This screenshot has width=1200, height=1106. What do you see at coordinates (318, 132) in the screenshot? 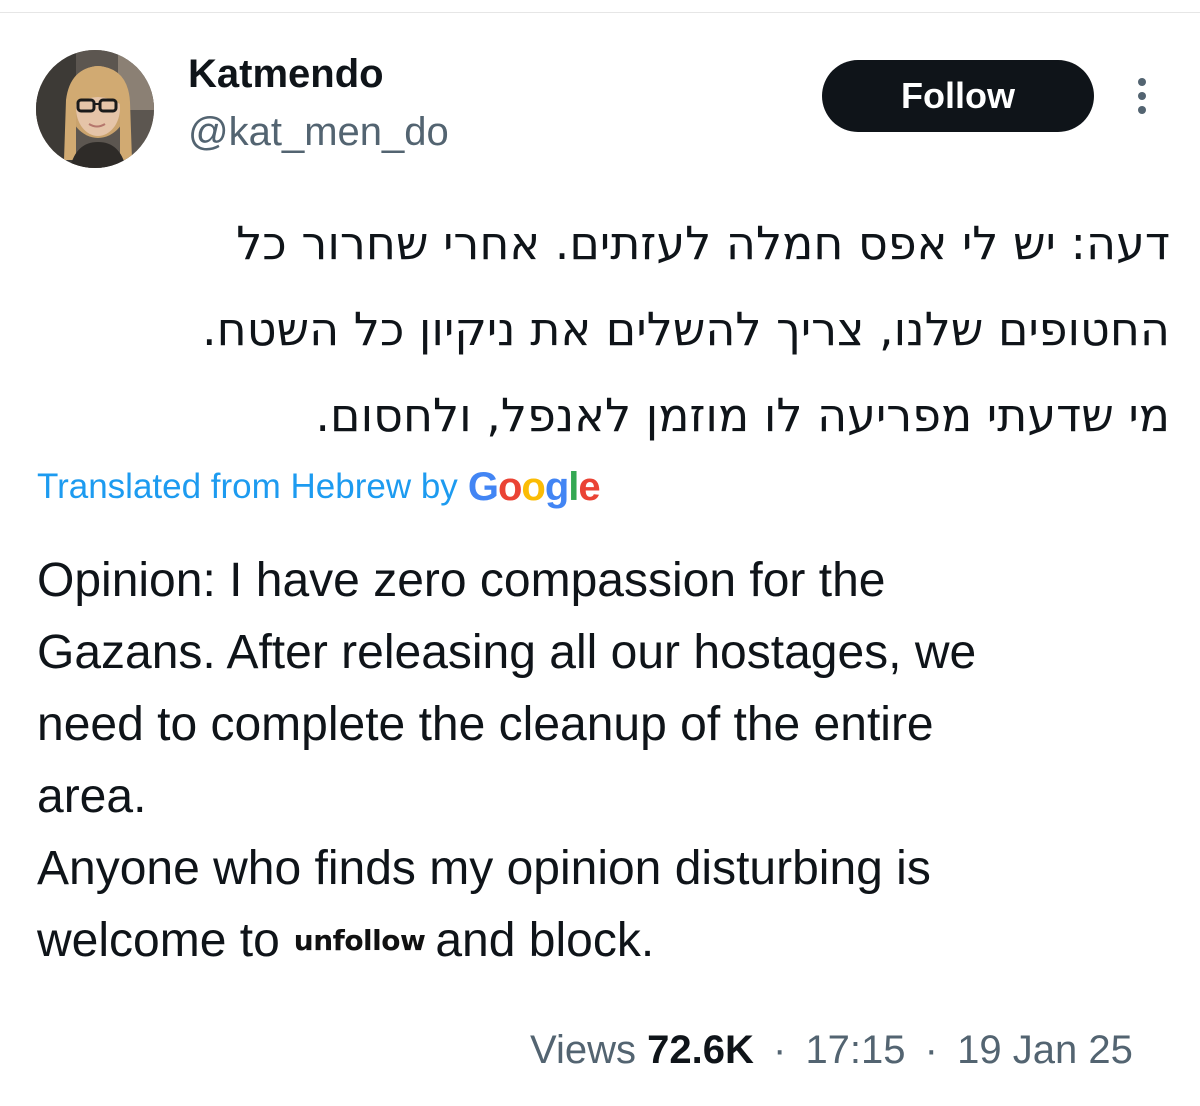
I see `user-handle: @kat_men_do` at bounding box center [318, 132].